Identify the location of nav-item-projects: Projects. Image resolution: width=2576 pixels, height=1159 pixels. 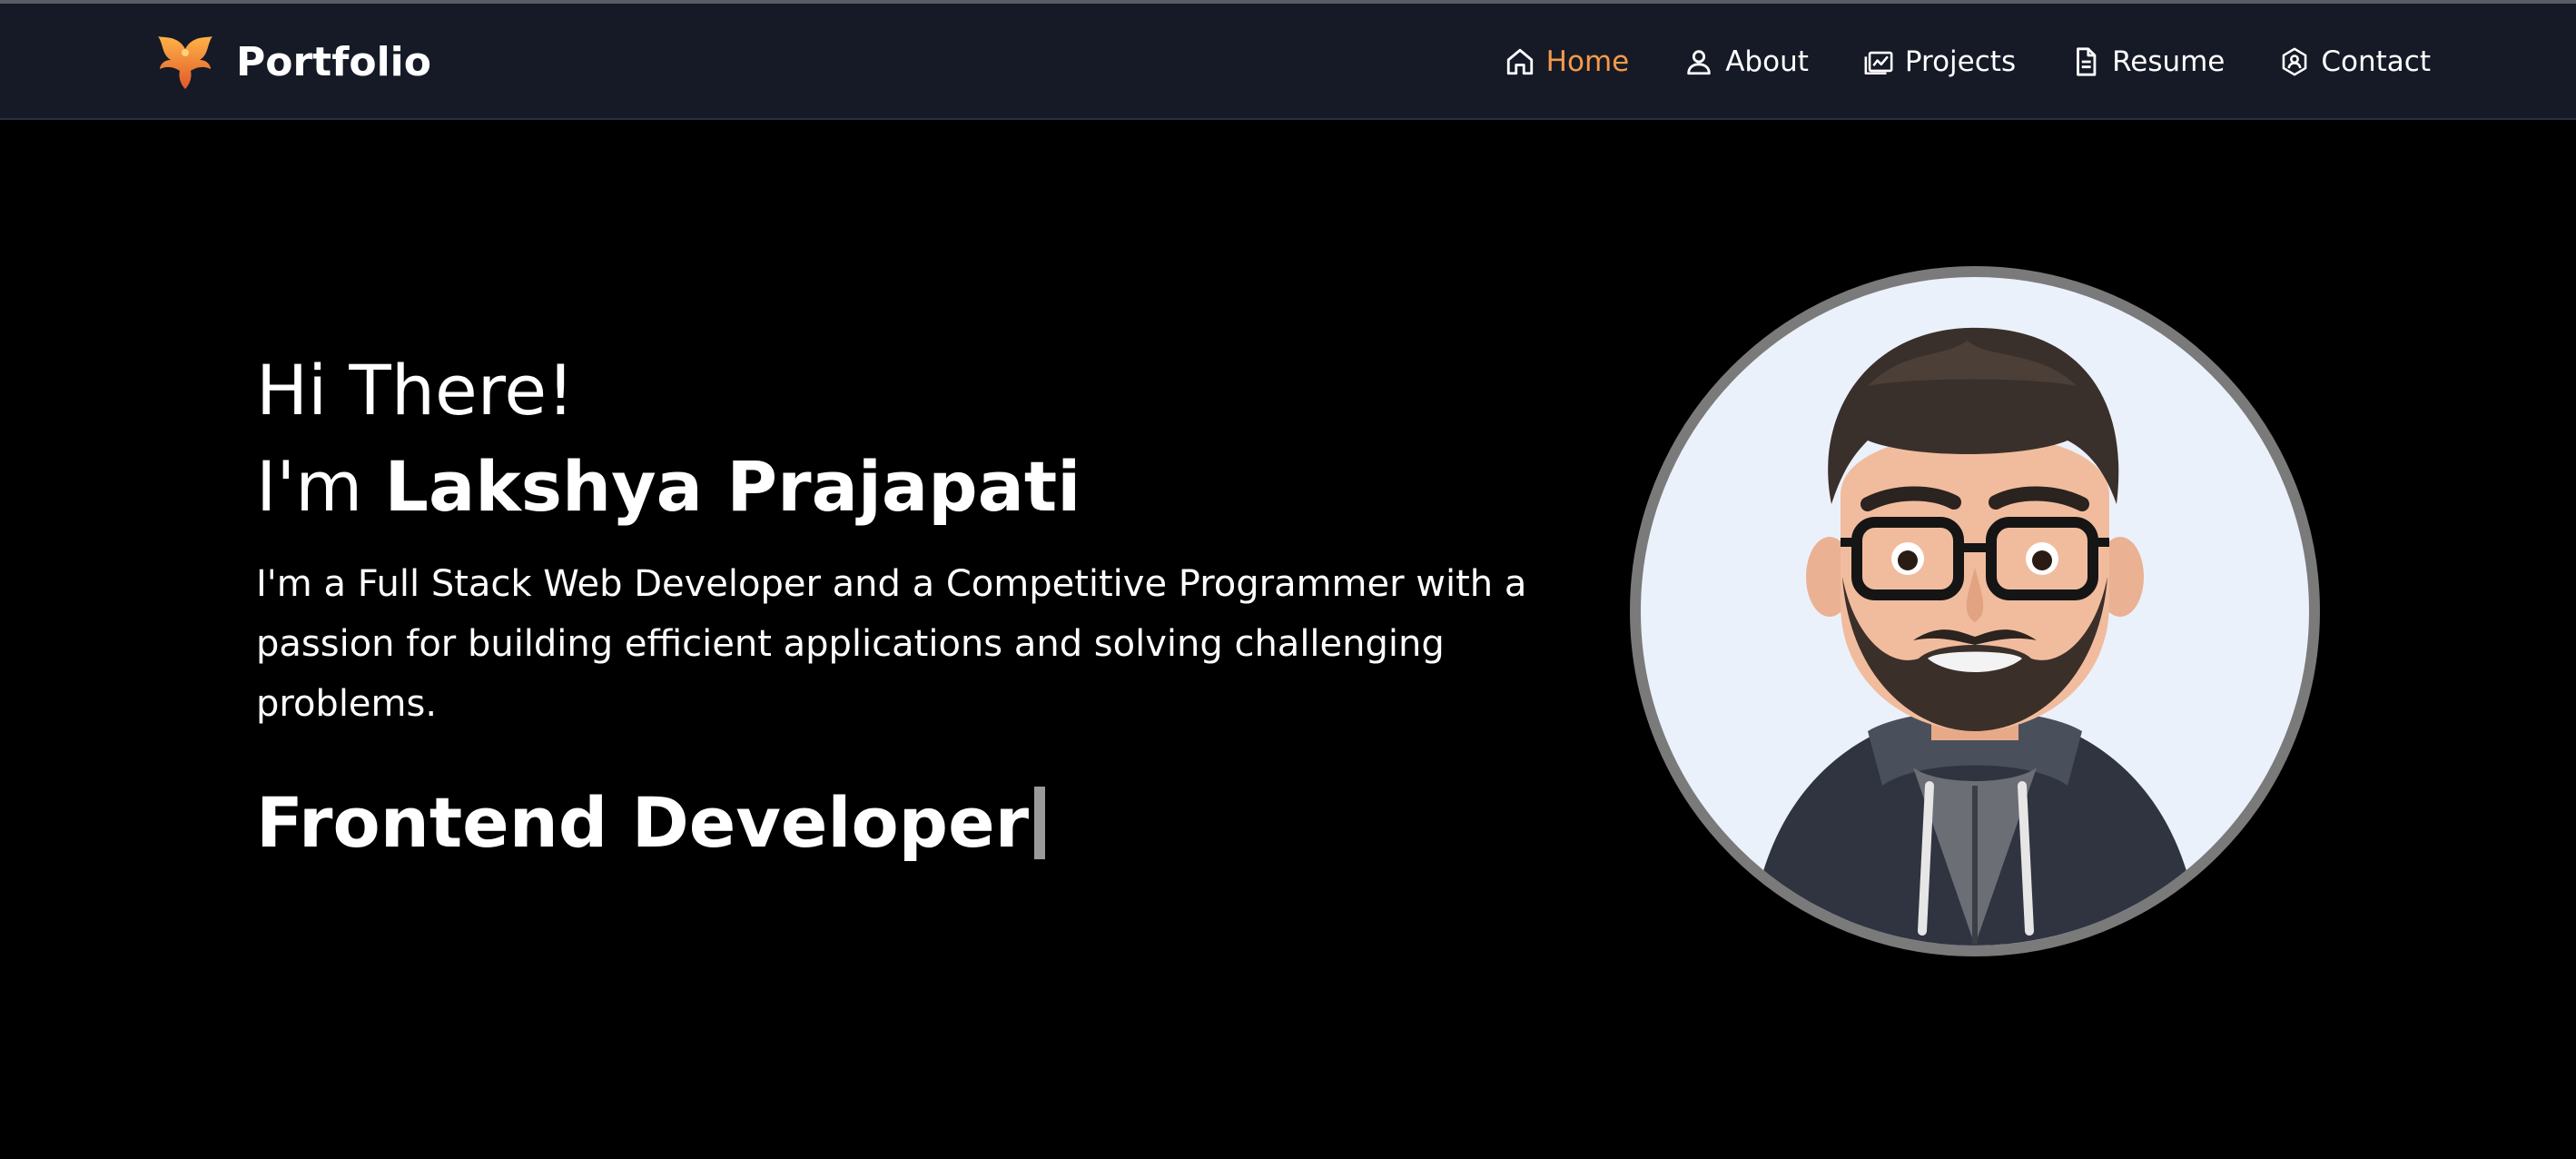
(1939, 61).